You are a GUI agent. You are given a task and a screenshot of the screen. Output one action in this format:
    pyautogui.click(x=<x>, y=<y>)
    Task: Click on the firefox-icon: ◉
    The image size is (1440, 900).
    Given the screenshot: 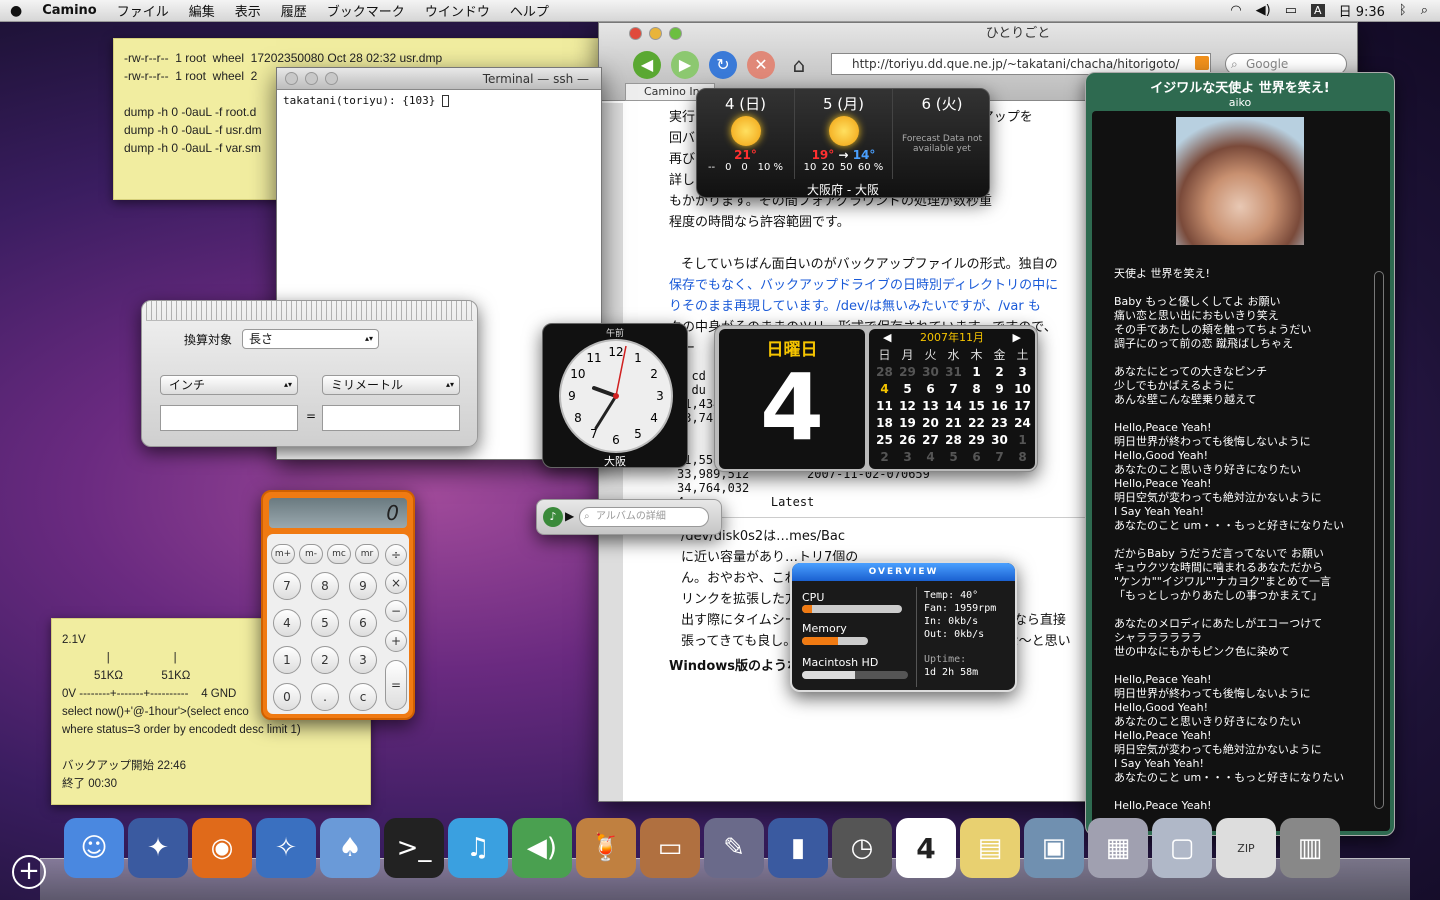 What is the action you would take?
    pyautogui.click(x=222, y=848)
    